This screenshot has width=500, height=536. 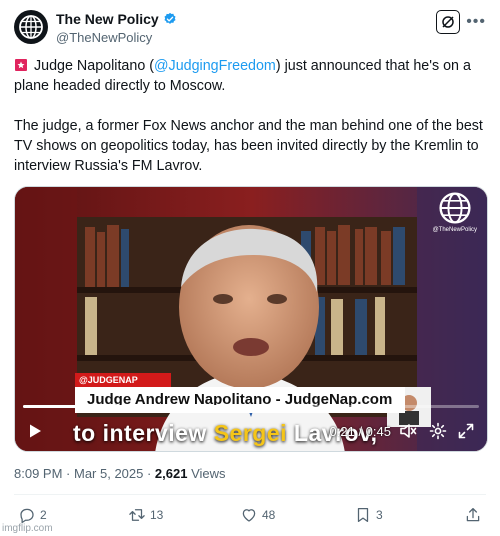 I want to click on heart-icon, so click(x=249, y=515).